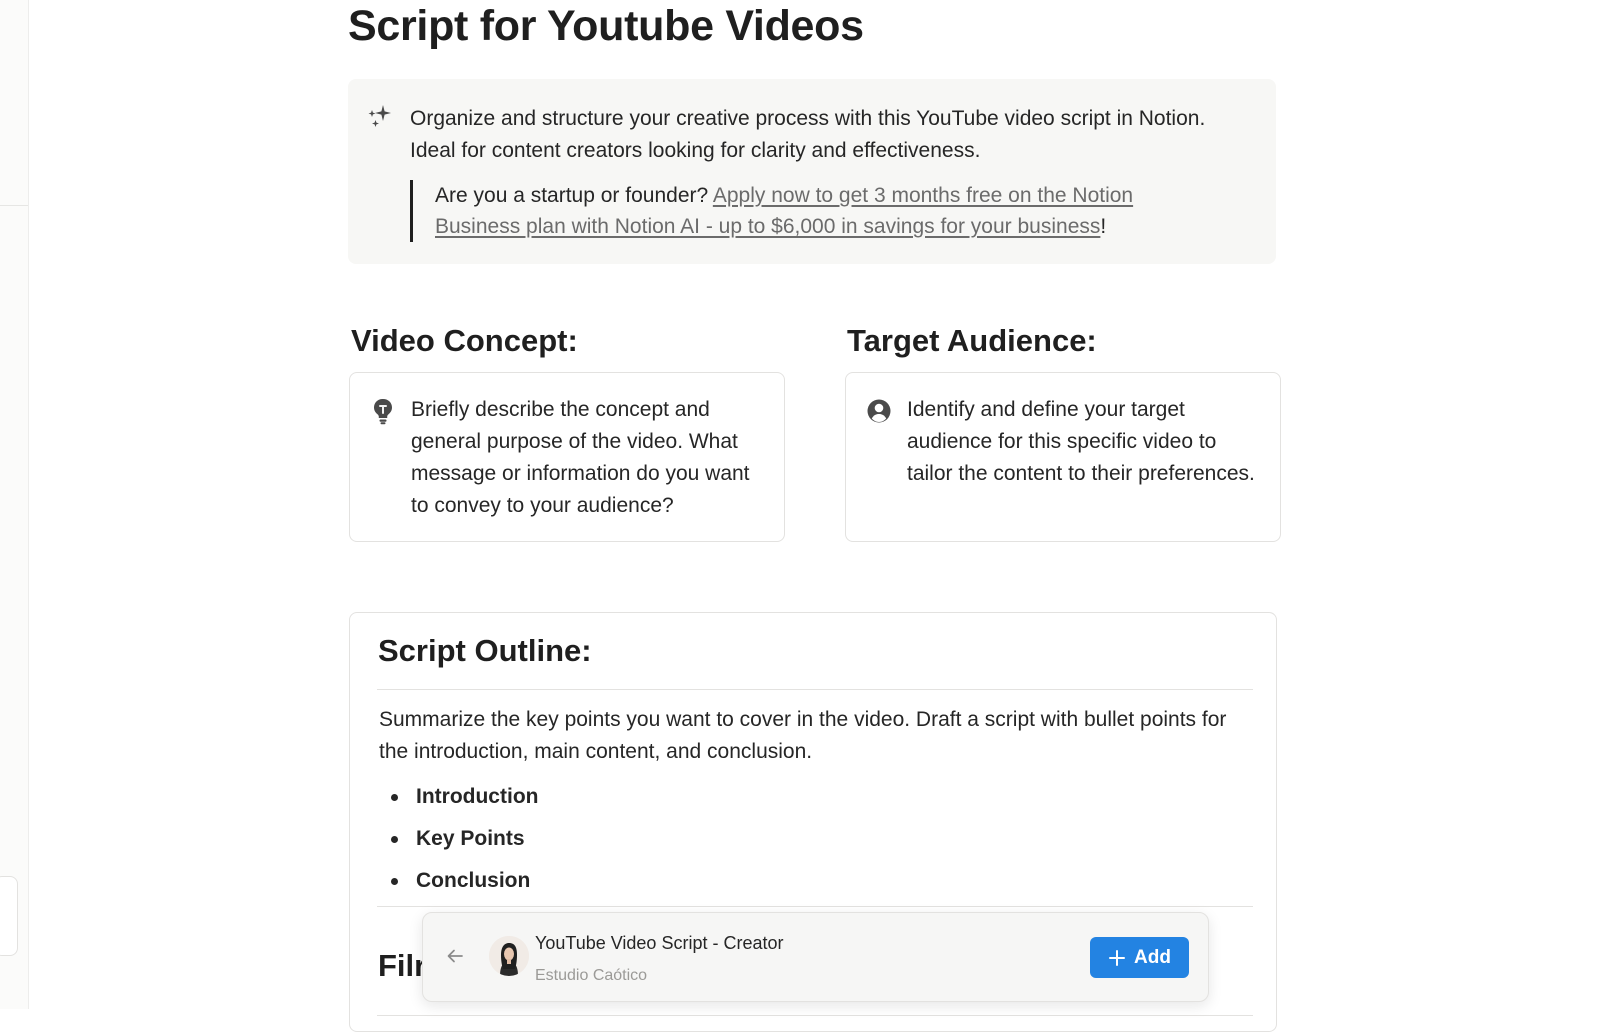 The height and width of the screenshot is (1032, 1600). I want to click on add-template-button: Add, so click(1139, 957).